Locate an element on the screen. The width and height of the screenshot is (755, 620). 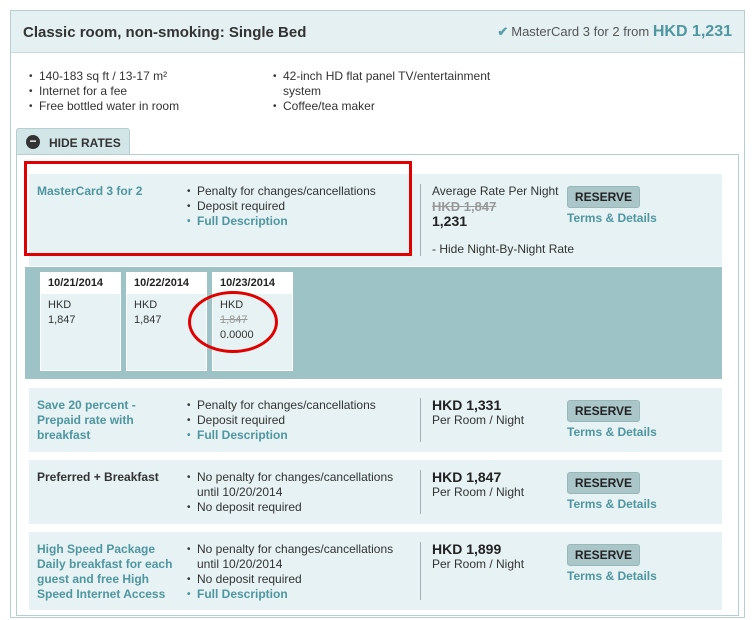
original-price: HKD 1,847 is located at coordinates (464, 206).